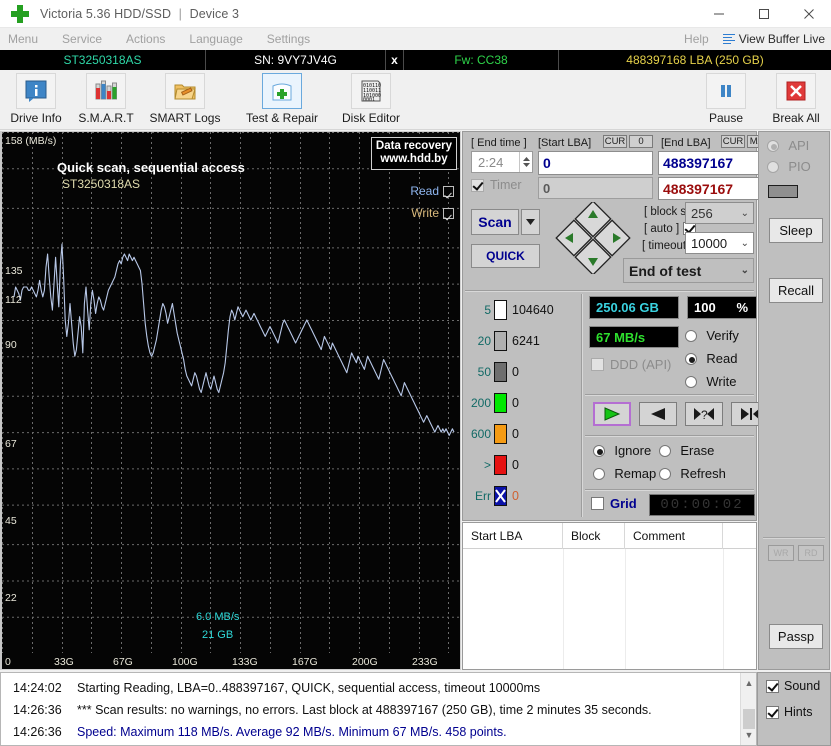 The width and height of the screenshot is (831, 746). Describe the element at coordinates (788, 145) in the screenshot. I see `api-option: API` at that location.